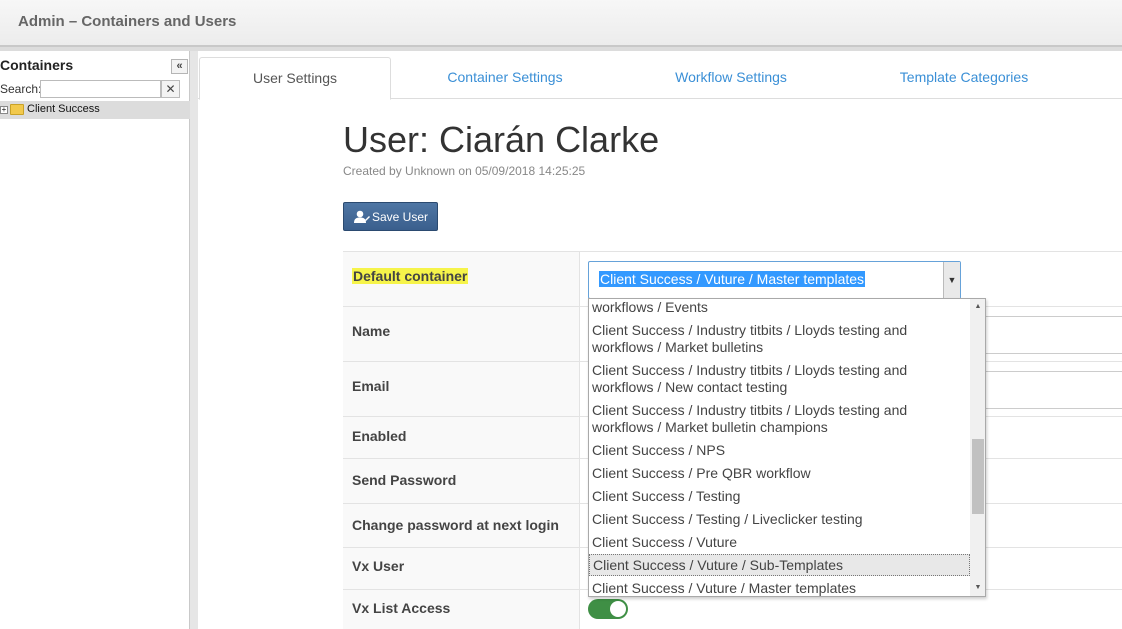 The width and height of the screenshot is (1122, 629). I want to click on tree-item-label: Client Success, so click(63, 109).